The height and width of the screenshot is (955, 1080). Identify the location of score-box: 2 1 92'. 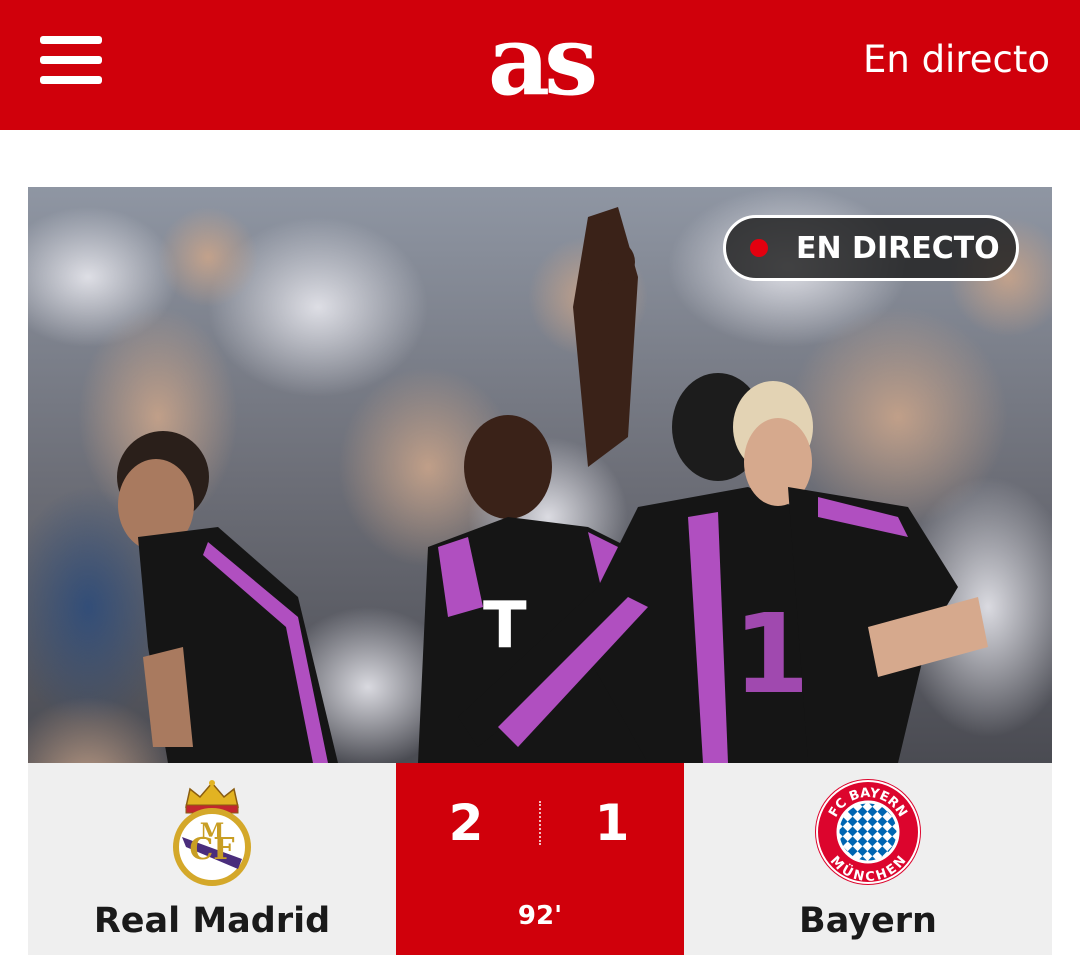
(540, 859).